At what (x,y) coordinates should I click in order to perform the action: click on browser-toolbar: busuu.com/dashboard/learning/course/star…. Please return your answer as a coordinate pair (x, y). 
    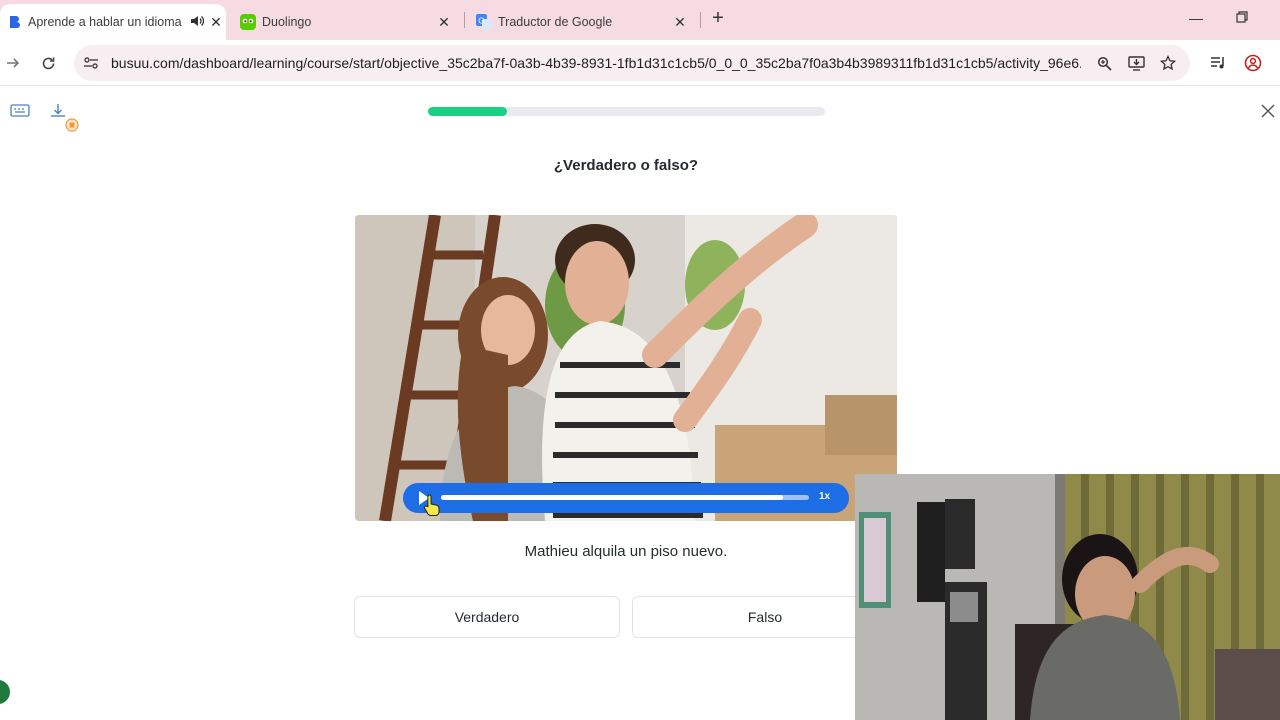
    Looking at the image, I should click on (640, 63).